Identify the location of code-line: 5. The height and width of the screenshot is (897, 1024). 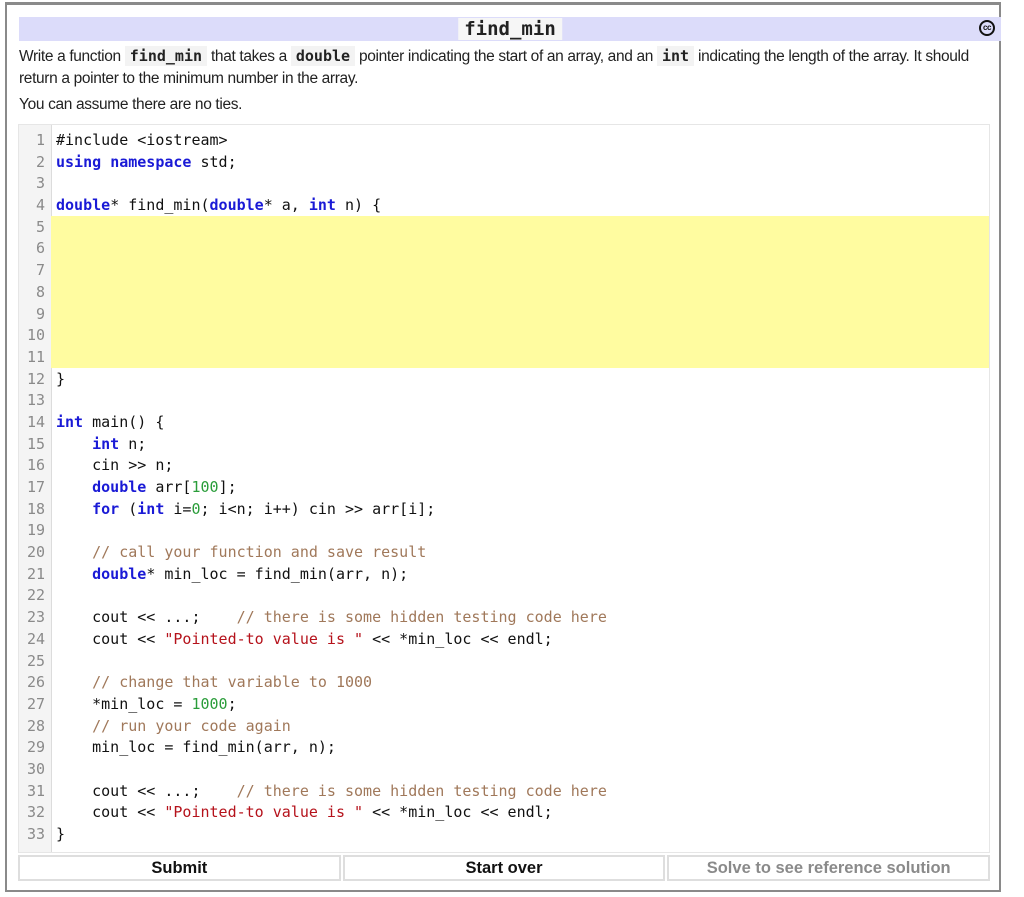
(504, 228).